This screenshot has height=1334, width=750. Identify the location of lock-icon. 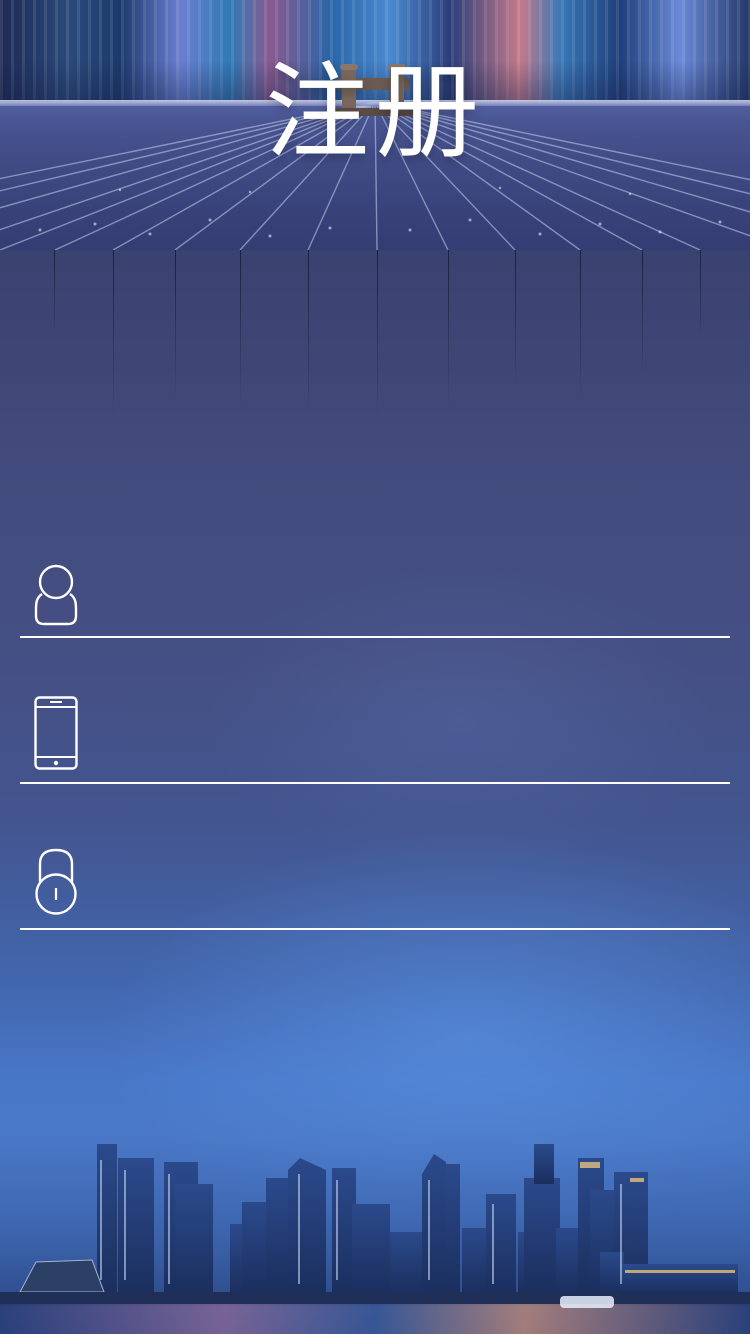
(56, 881).